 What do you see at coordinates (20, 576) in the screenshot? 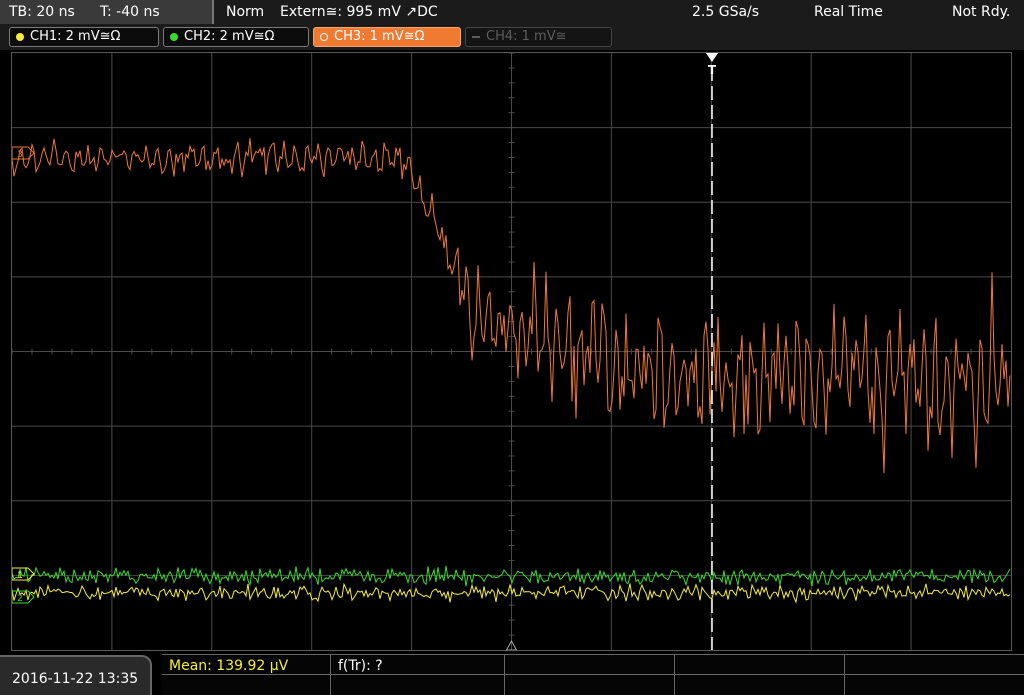
I see `channel-level-marker-label: 1` at bounding box center [20, 576].